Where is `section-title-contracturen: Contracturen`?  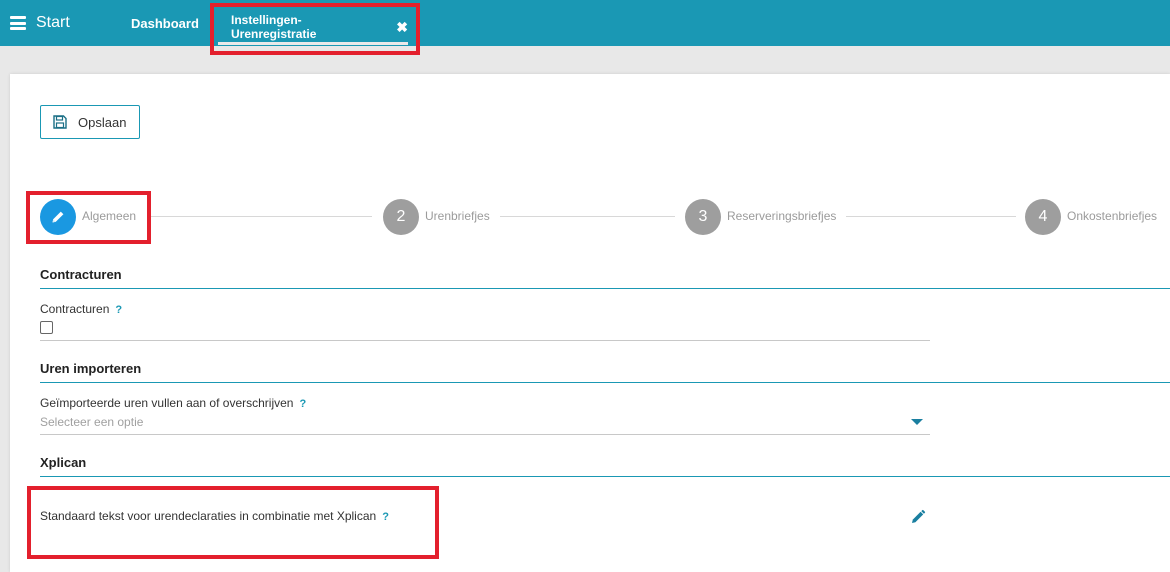
section-title-contracturen: Contracturen is located at coordinates (81, 274).